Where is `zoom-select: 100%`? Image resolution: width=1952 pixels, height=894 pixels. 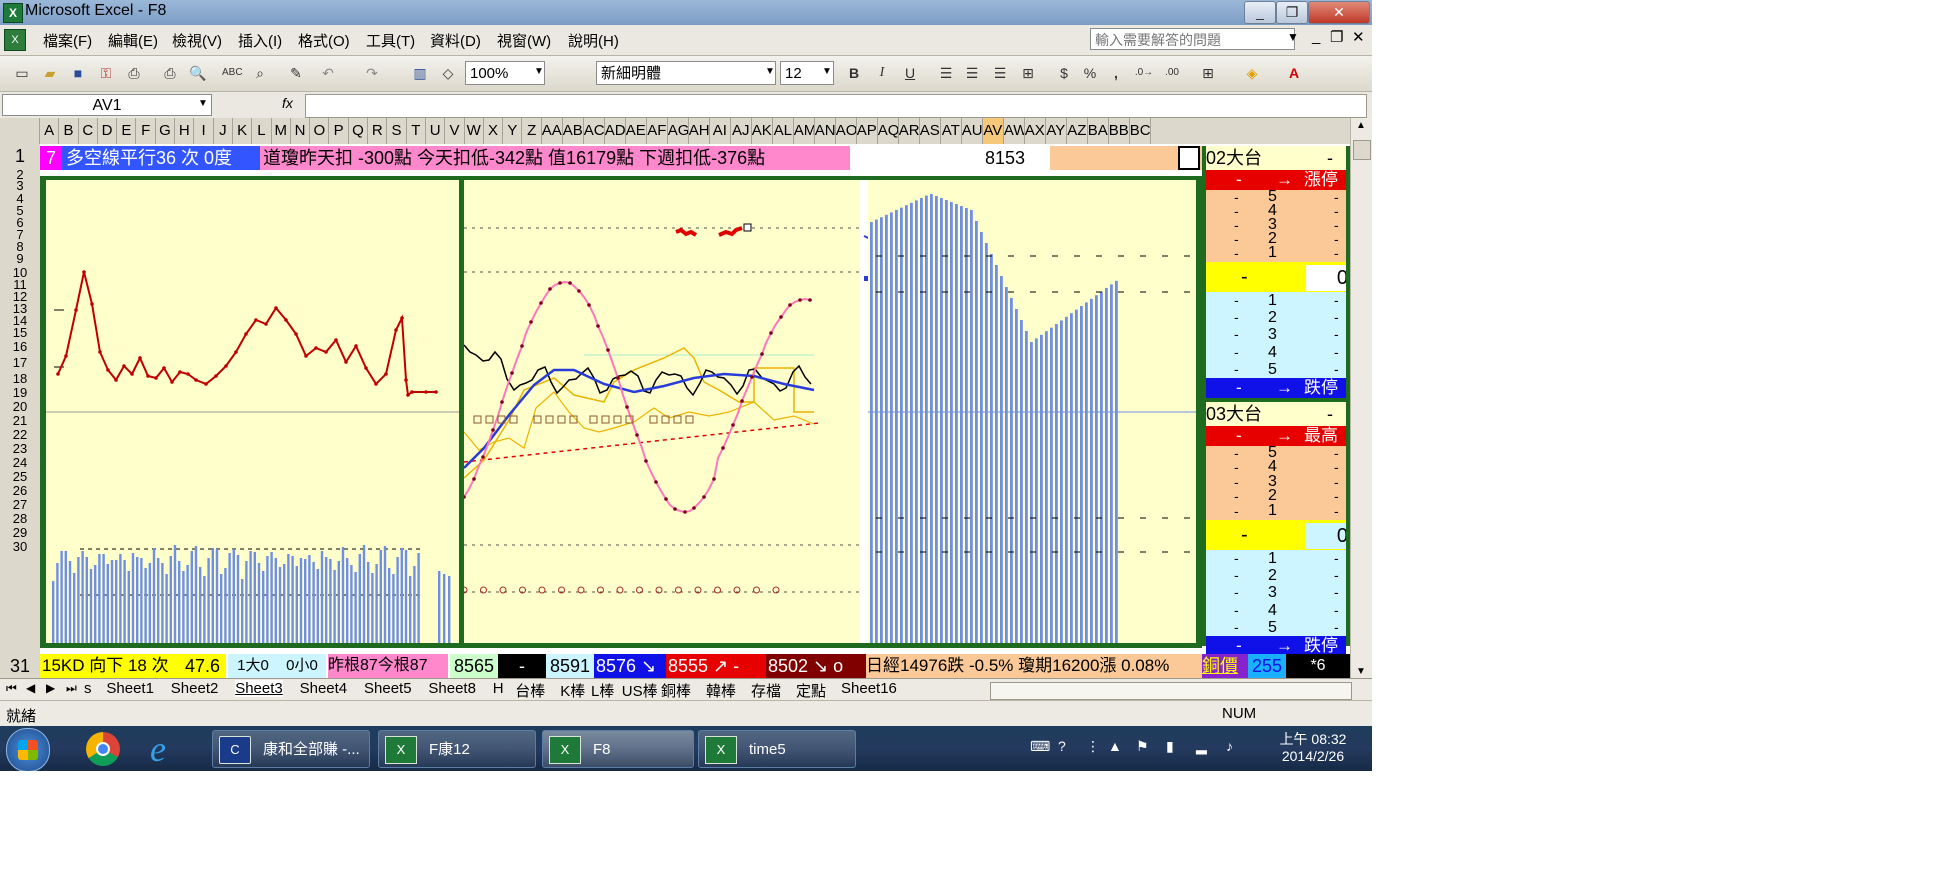
zoom-select: 100% is located at coordinates (505, 73).